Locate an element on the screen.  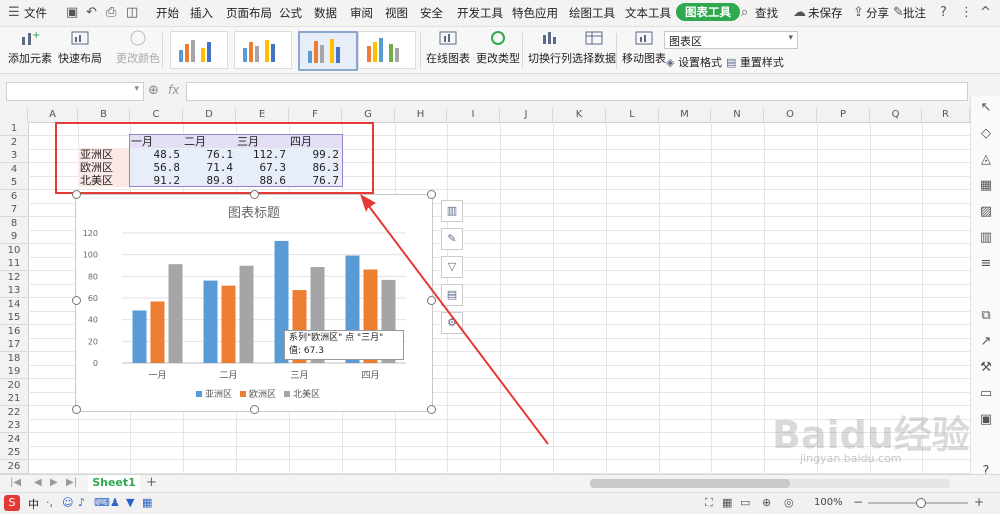
table-icon: ▦ is located at coordinates (986, 186).